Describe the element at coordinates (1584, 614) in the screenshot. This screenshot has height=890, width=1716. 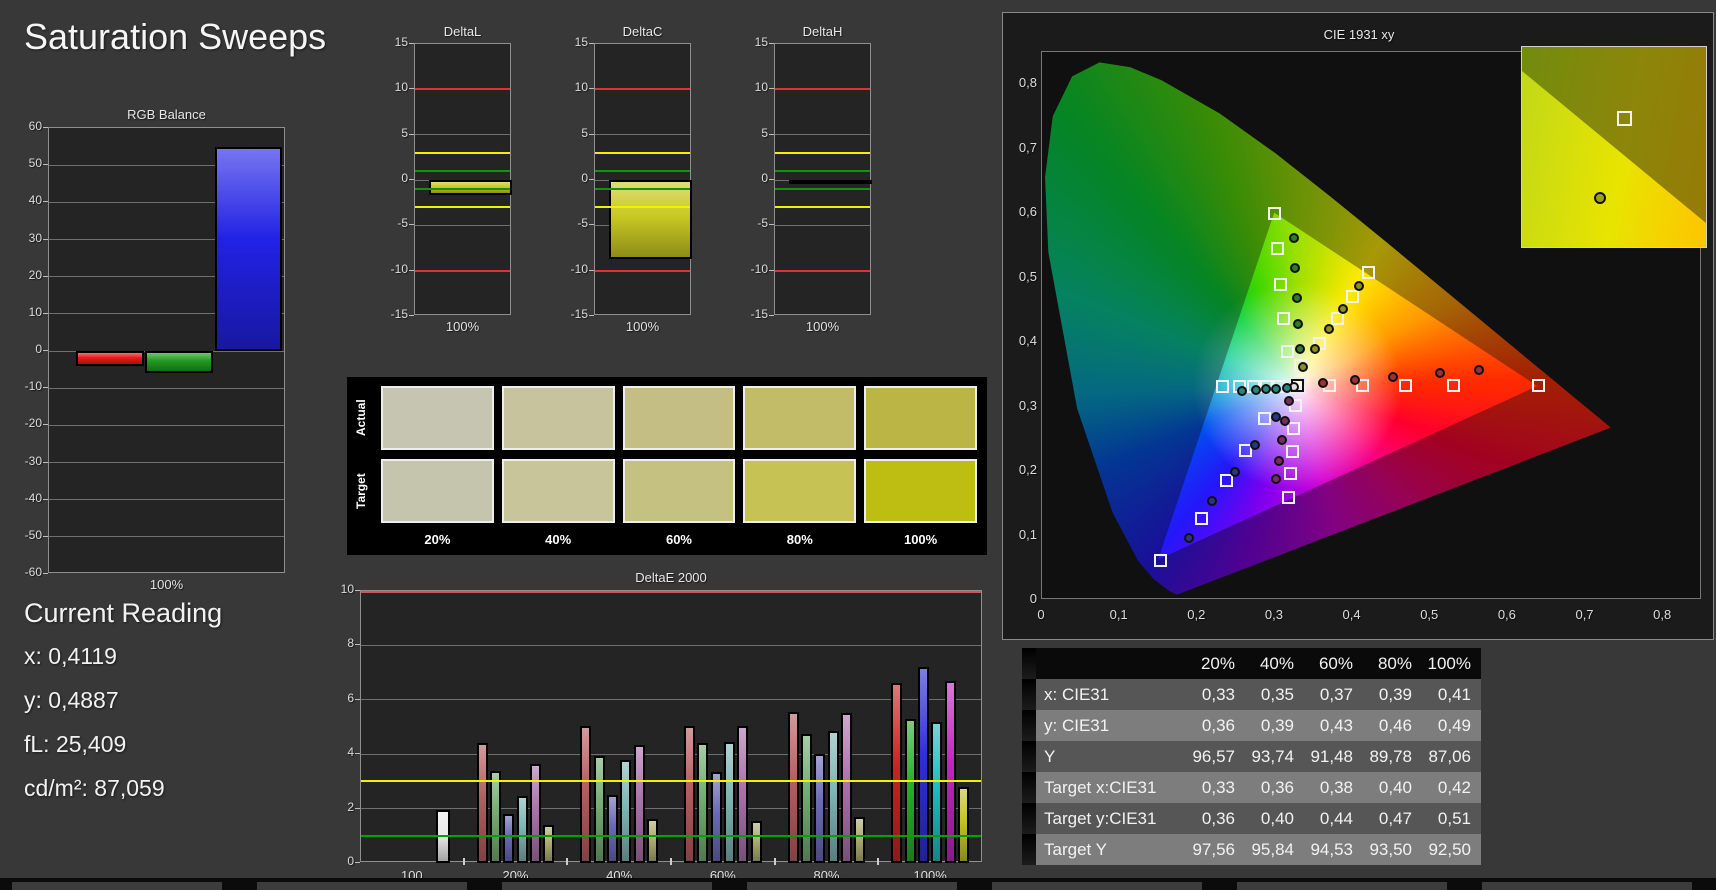
I see `cie-x-tick-label: 0,7` at that location.